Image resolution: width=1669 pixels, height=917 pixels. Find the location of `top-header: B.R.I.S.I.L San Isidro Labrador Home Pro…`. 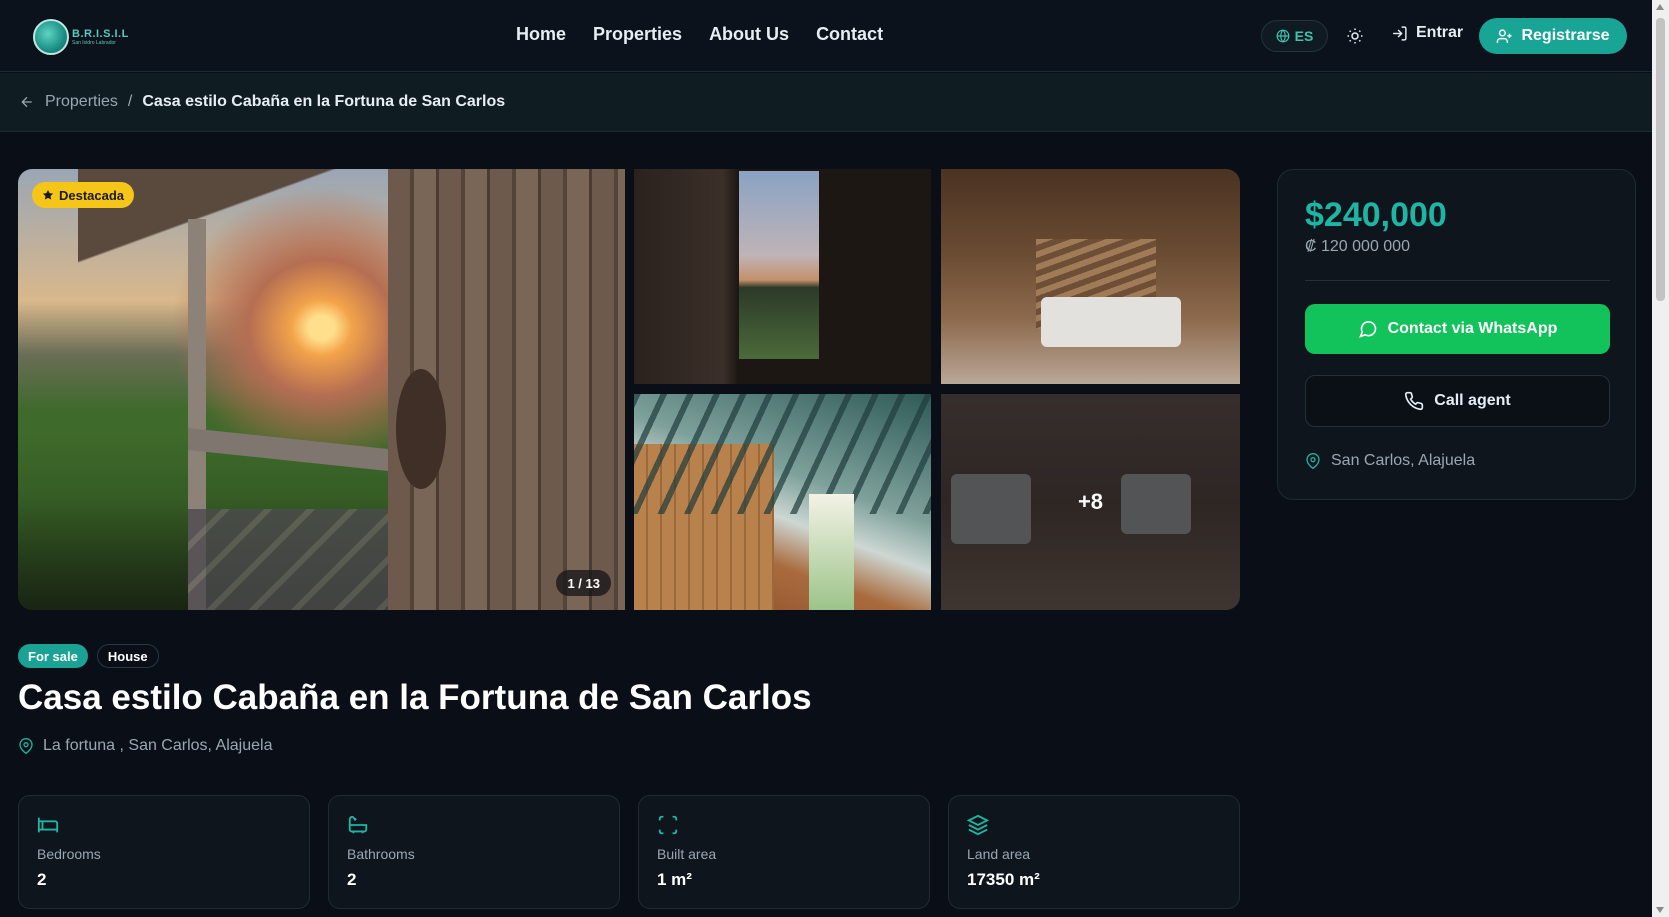

top-header: B.R.I.S.I.L San Isidro Labrador Home Pro… is located at coordinates (826, 36).